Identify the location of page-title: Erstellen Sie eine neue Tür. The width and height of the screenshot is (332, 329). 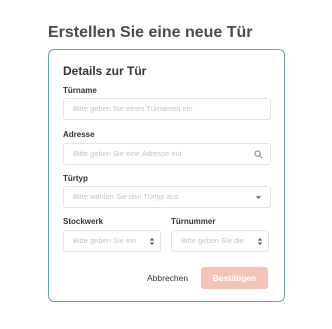
(150, 32).